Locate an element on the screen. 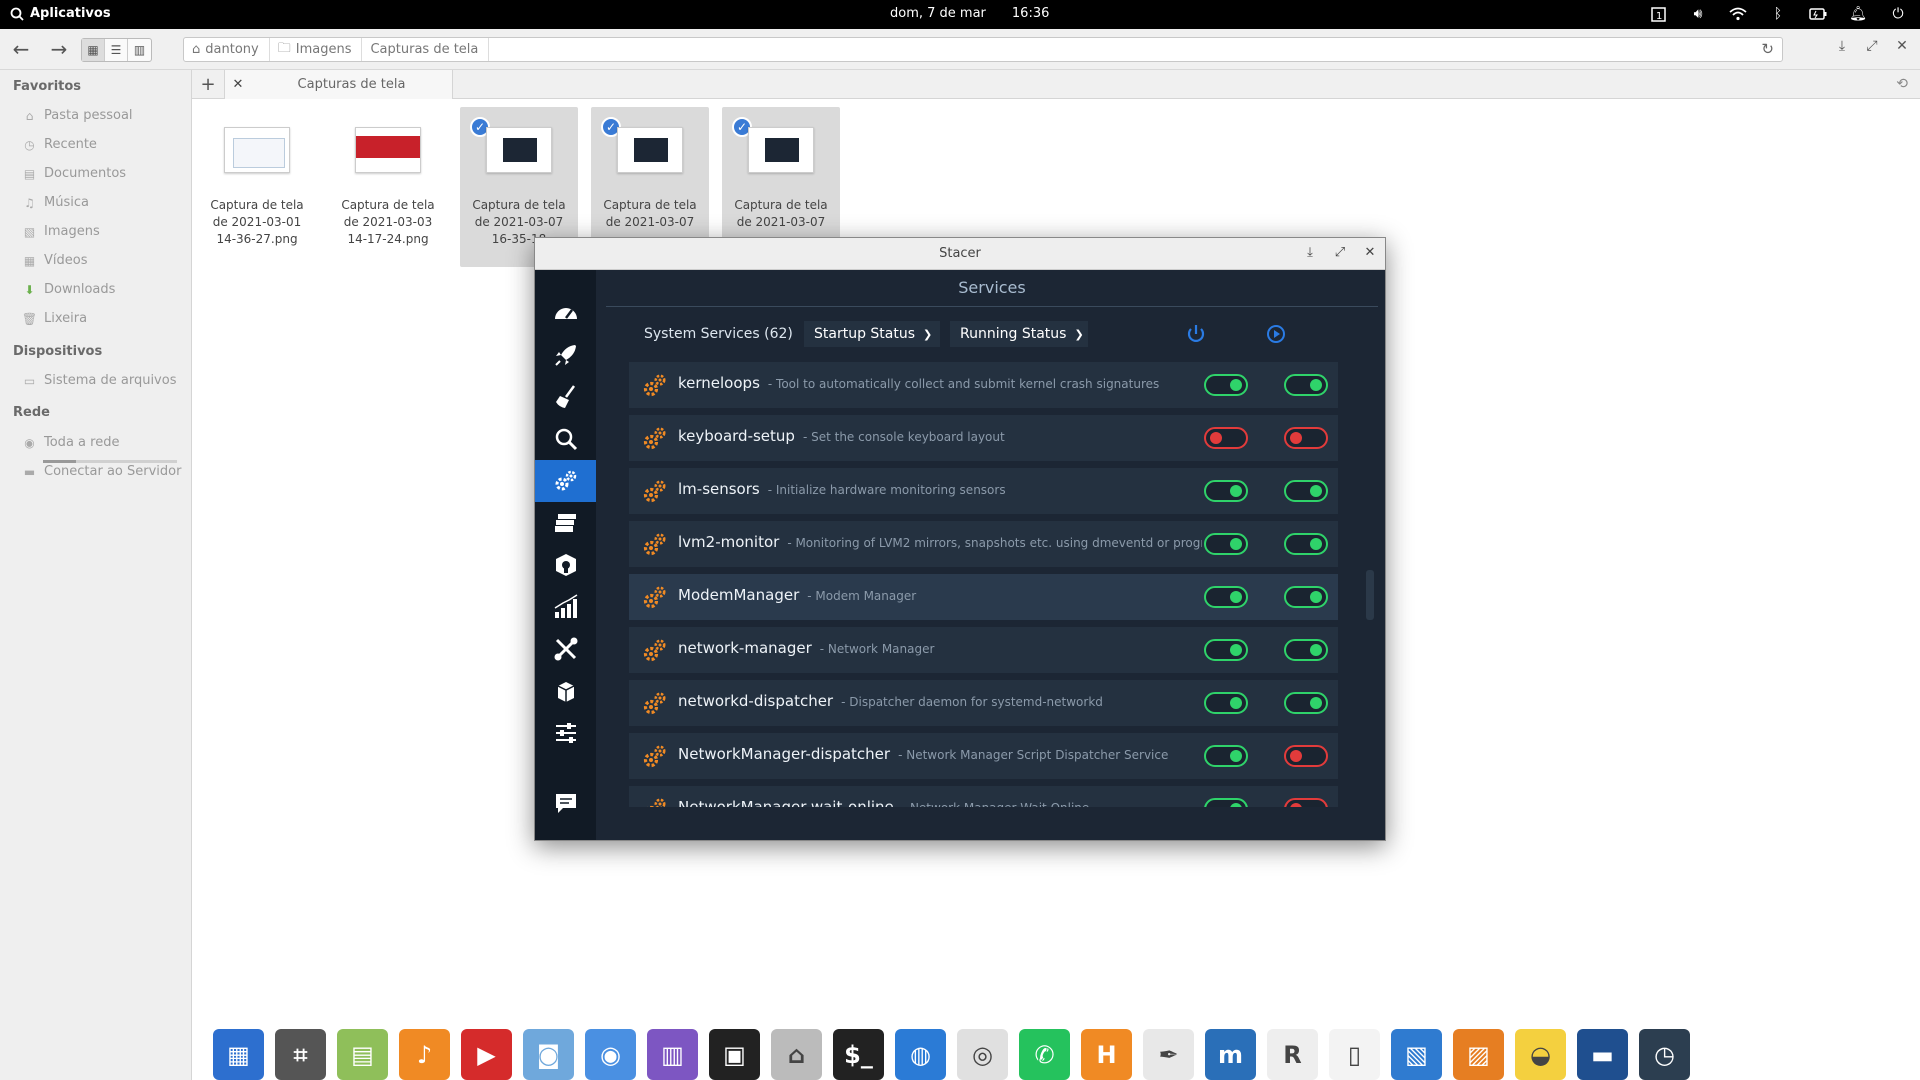  dock-spreadsheet: ▤ is located at coordinates (362, 1054).